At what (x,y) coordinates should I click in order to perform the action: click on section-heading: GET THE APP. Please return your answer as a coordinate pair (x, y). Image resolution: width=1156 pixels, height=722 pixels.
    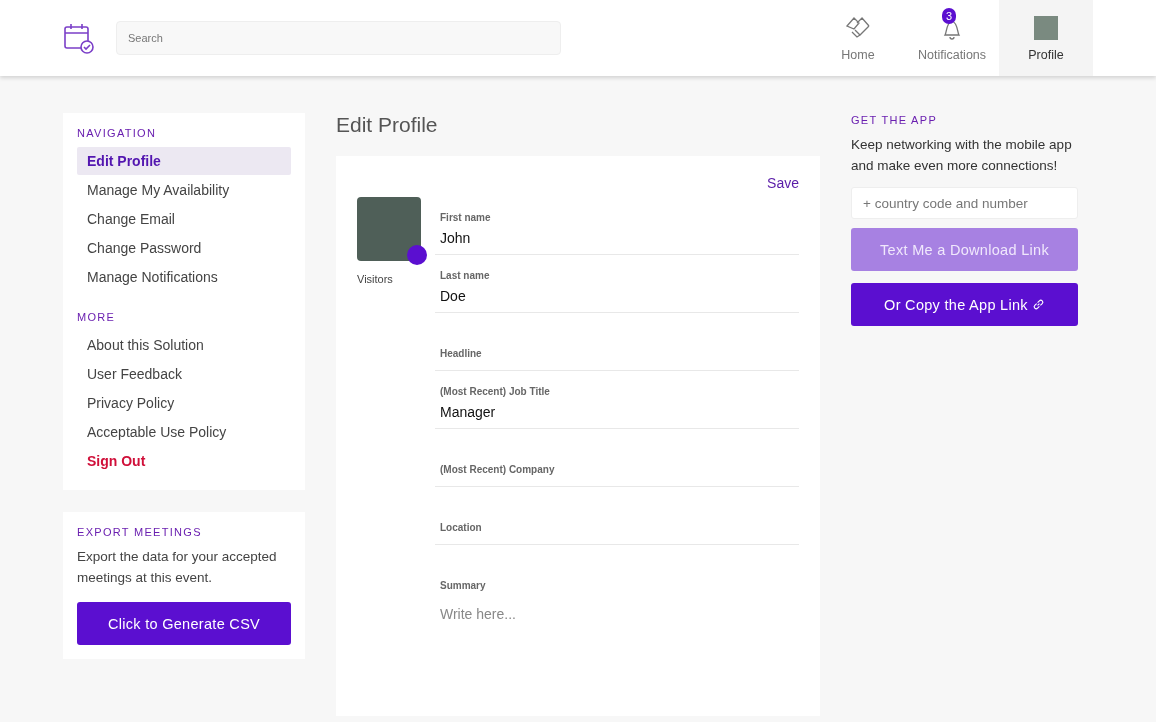
    Looking at the image, I should click on (895, 120).